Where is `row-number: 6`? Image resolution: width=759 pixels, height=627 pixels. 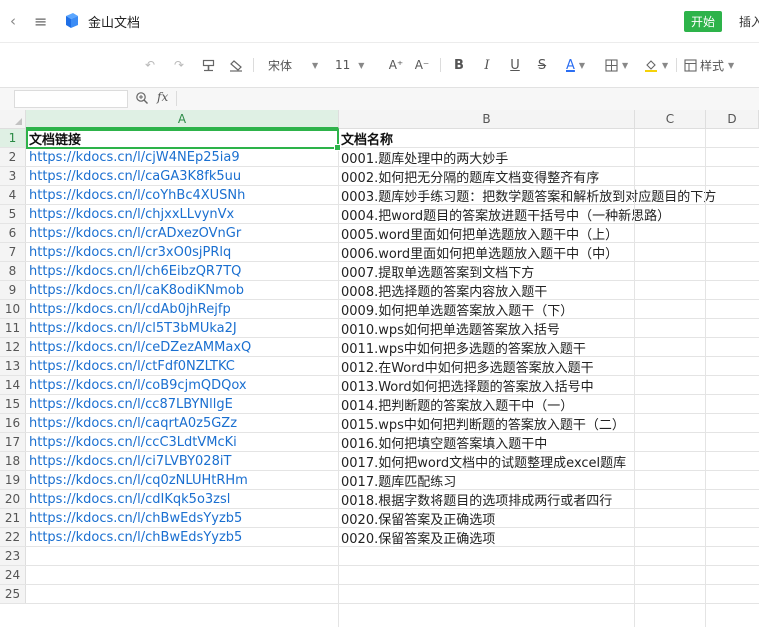
row-number: 6 is located at coordinates (13, 233).